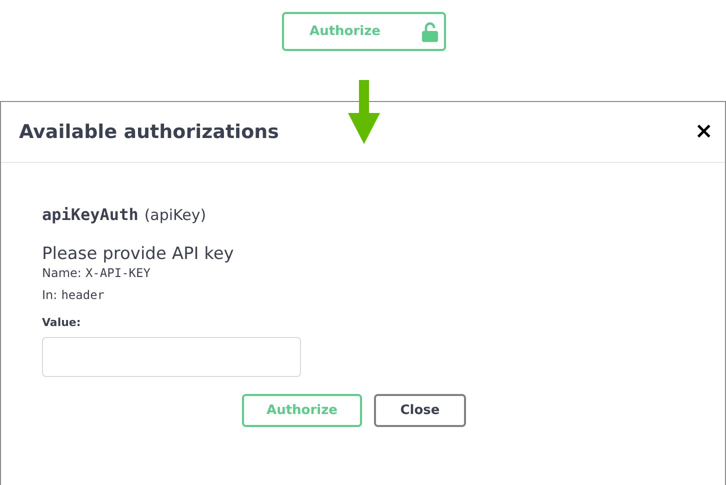 The height and width of the screenshot is (485, 726). I want to click on dialog-title: Available authorizations, so click(149, 132).